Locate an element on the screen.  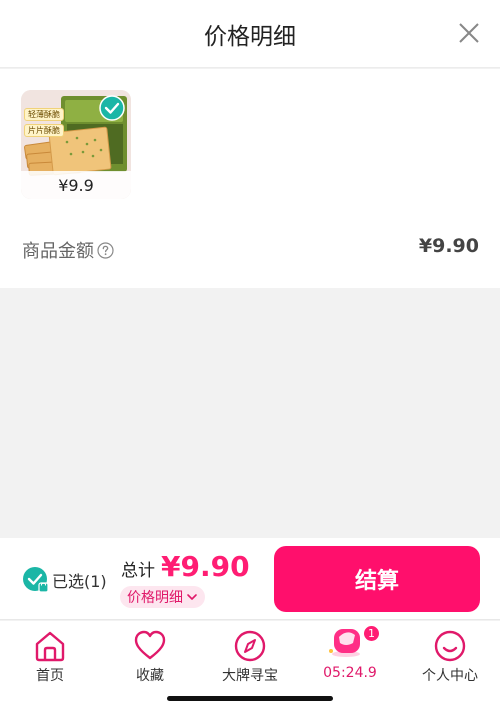
amount-label: 商品金额 is located at coordinates (58, 251).